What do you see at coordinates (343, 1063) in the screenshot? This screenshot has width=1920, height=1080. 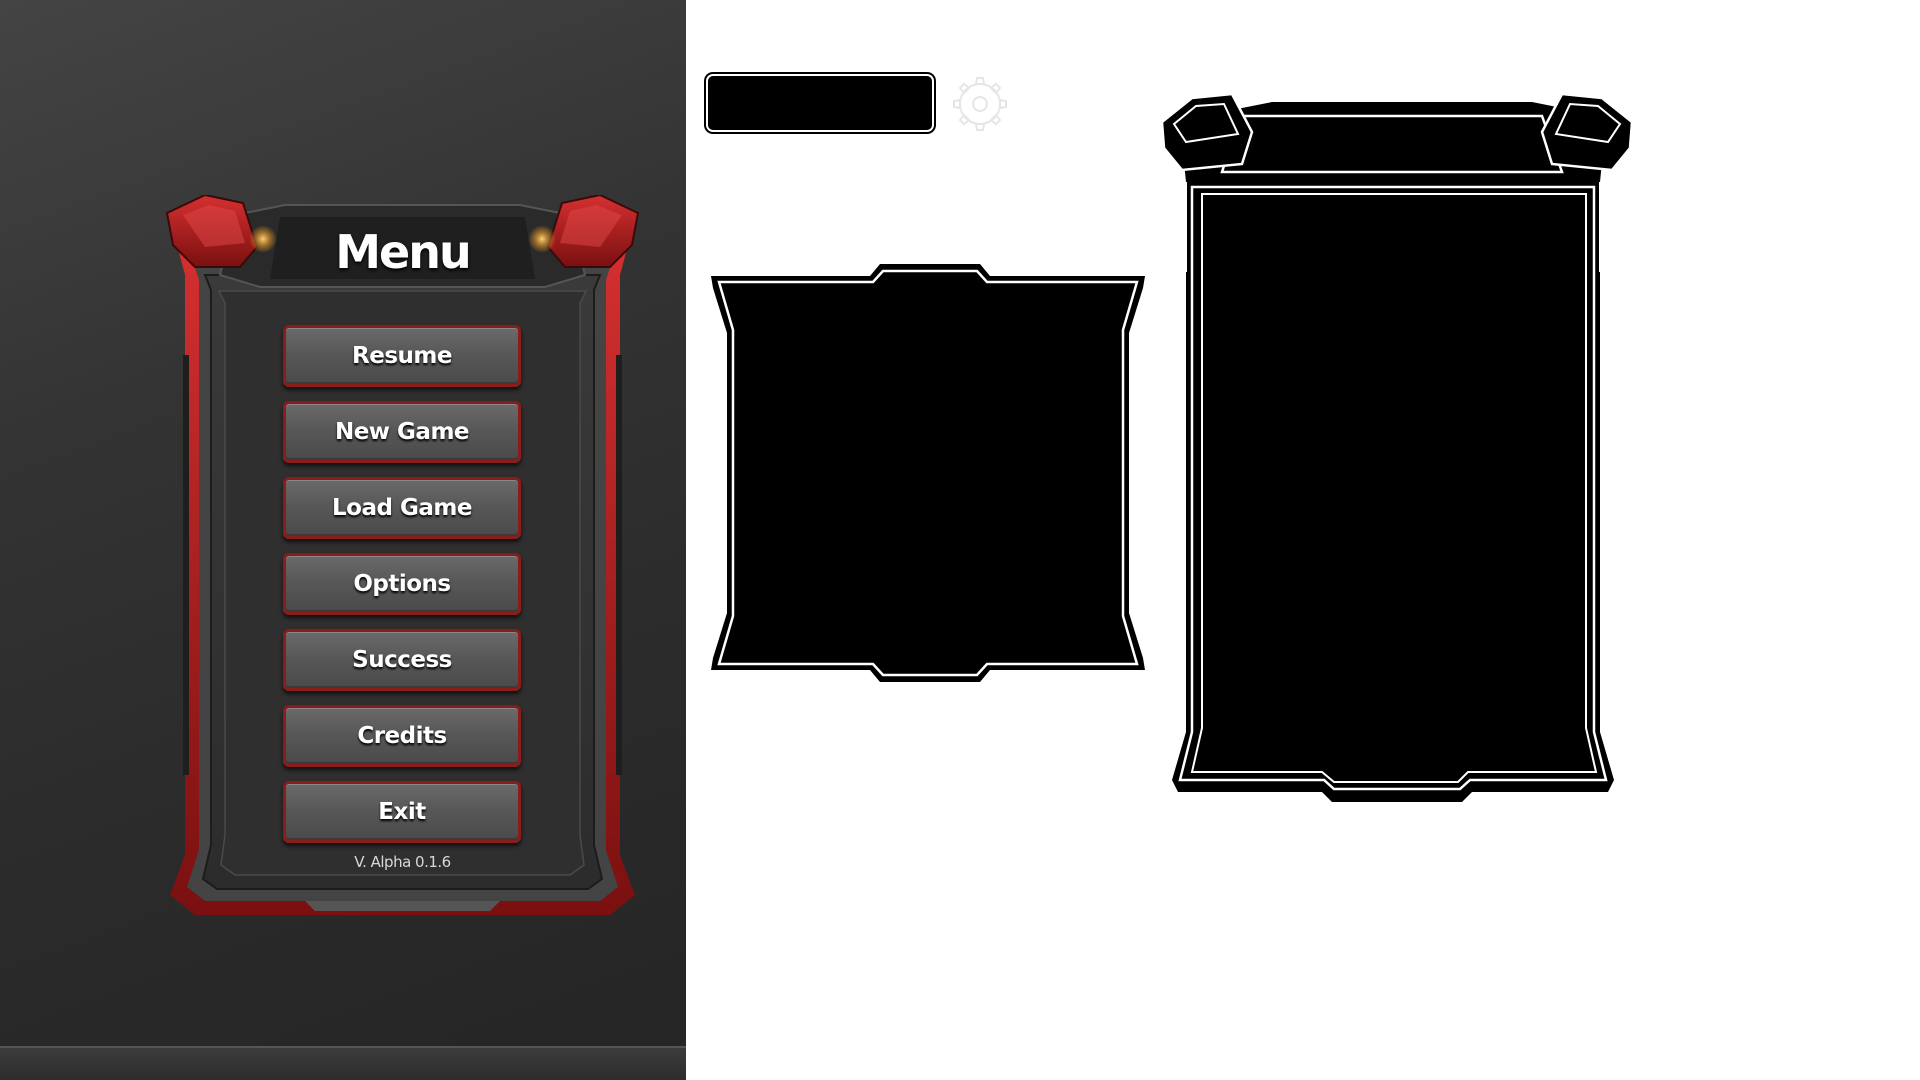 I see `bottom-bar` at bounding box center [343, 1063].